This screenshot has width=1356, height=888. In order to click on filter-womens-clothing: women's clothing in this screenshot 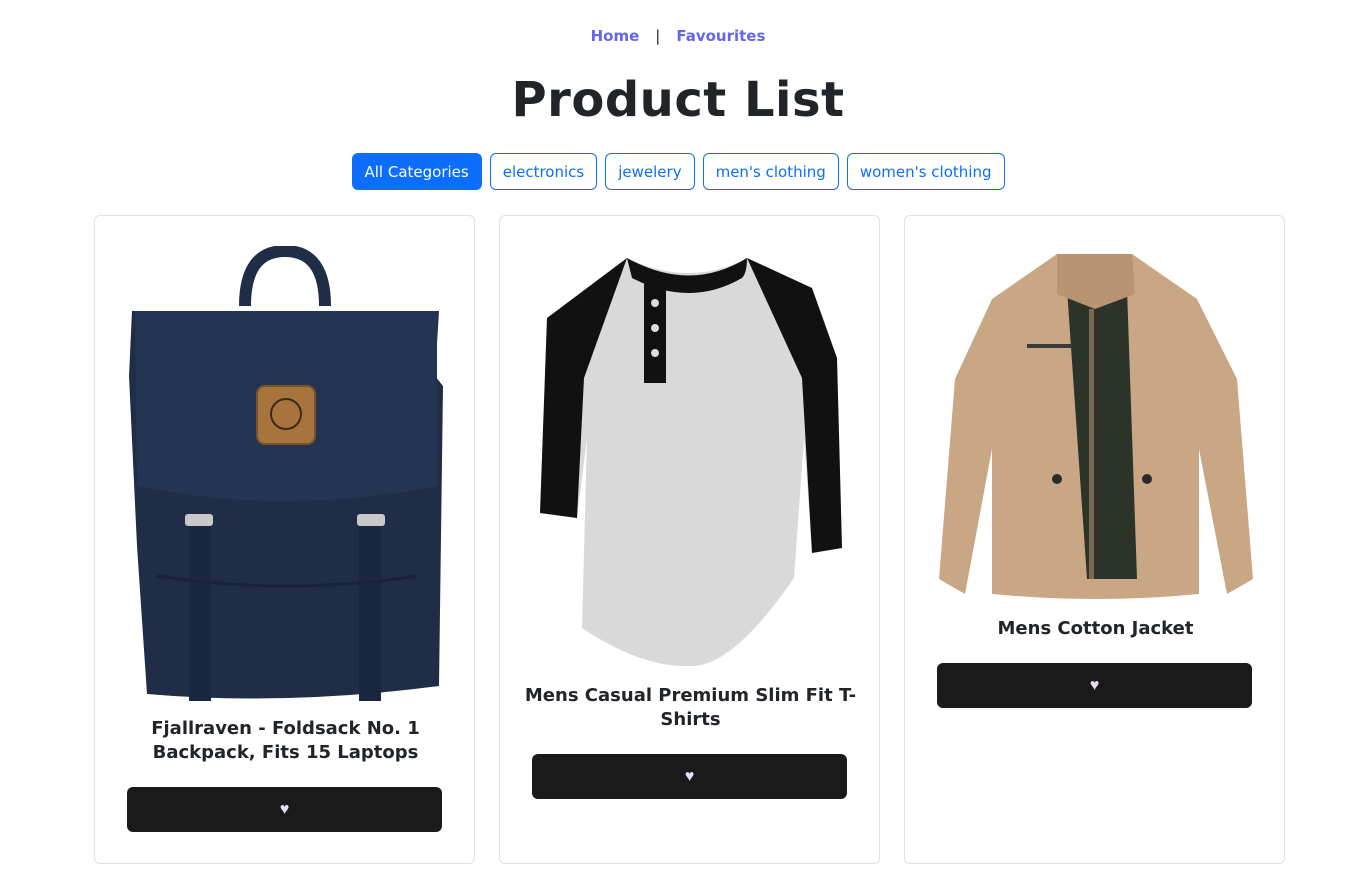, I will do `click(925, 171)`.